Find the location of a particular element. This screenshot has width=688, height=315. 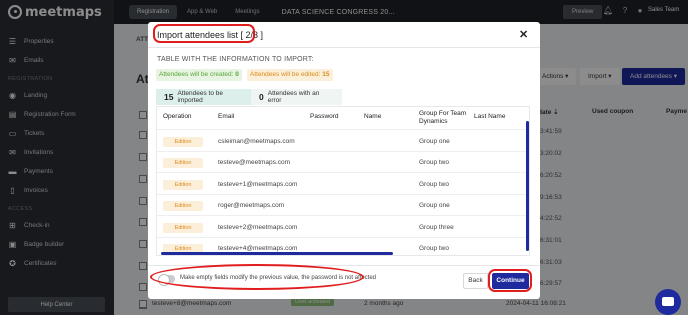

vertical-scrollbar is located at coordinates (527, 186).